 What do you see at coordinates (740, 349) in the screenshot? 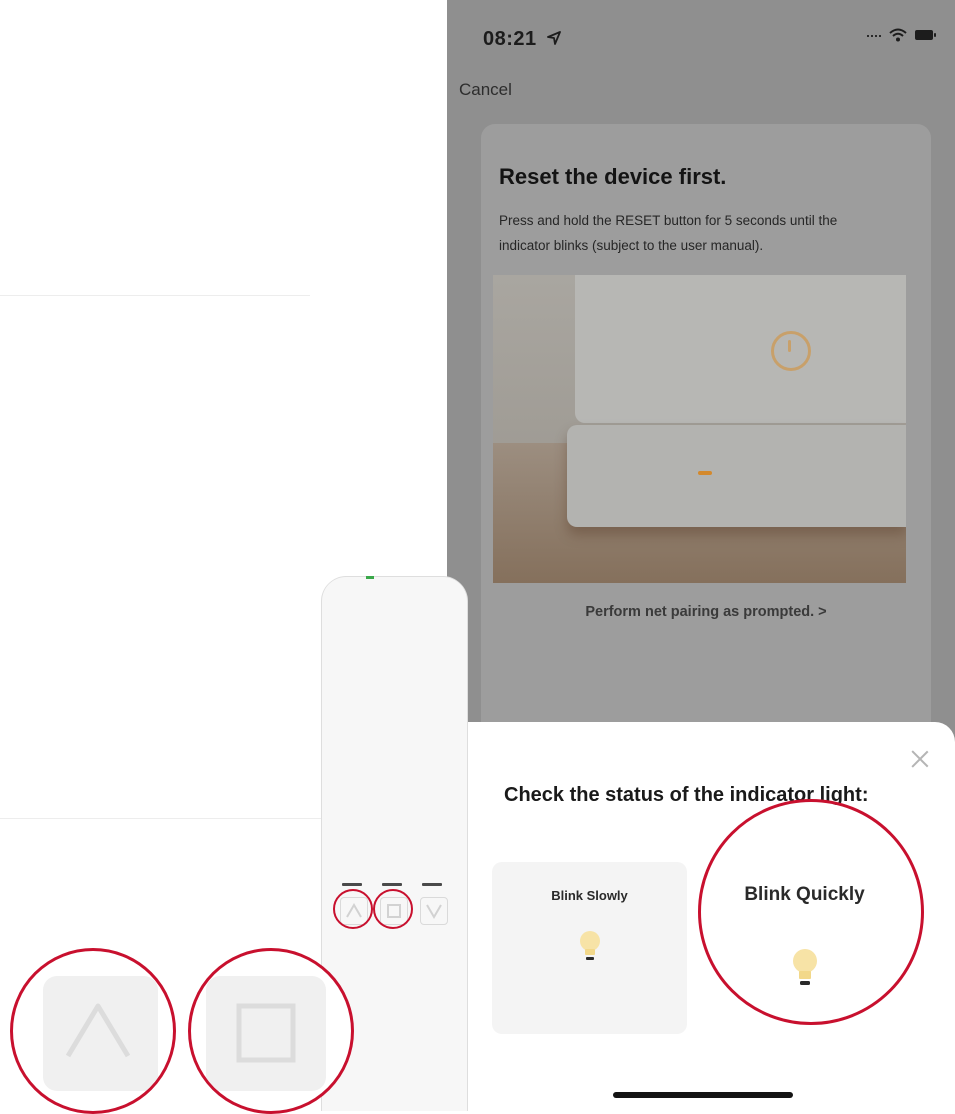
I see `device-top-unit` at bounding box center [740, 349].